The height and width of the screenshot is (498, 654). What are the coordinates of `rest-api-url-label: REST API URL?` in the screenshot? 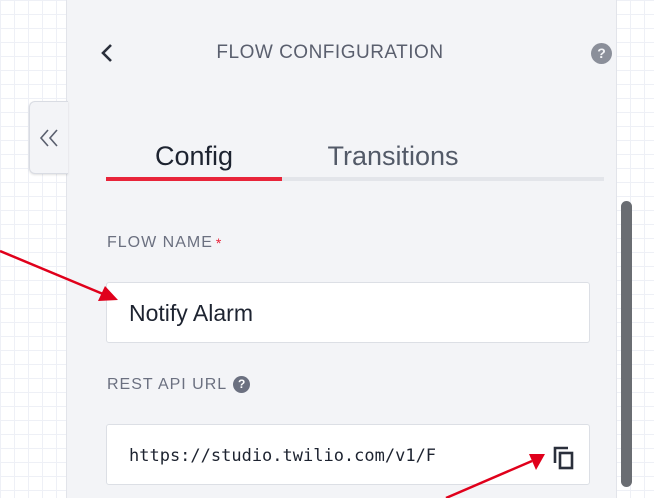 It's located at (179, 385).